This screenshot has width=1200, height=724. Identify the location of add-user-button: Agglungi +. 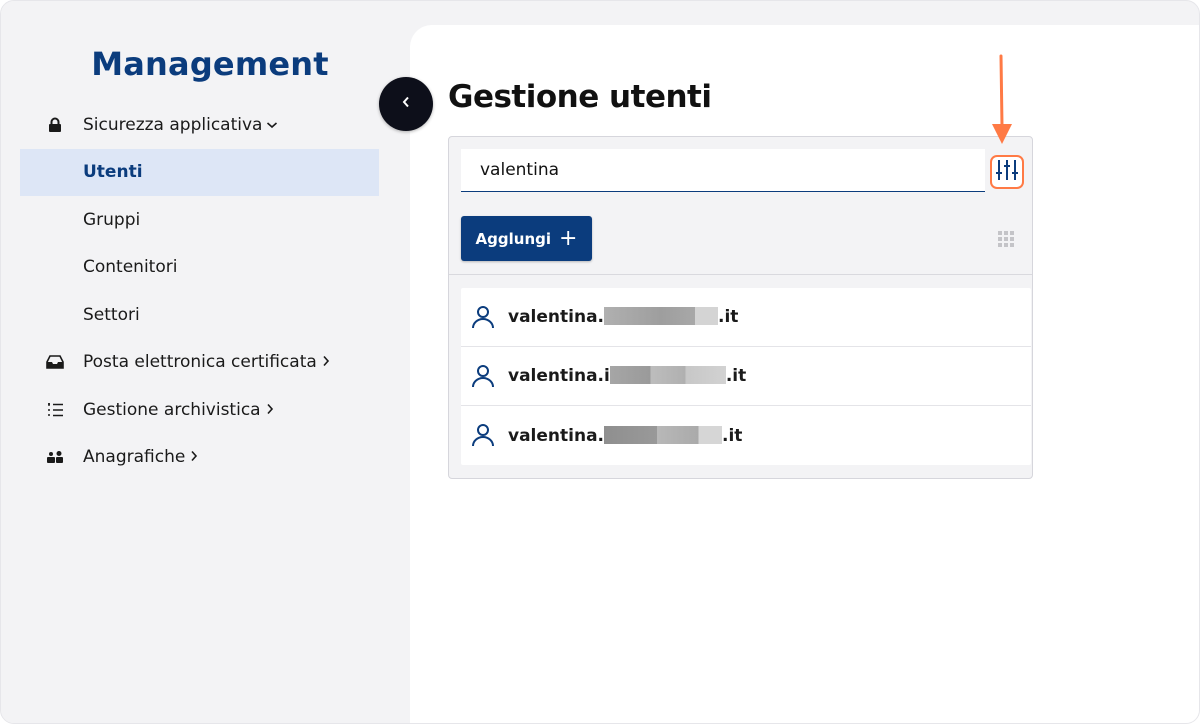
(526, 238).